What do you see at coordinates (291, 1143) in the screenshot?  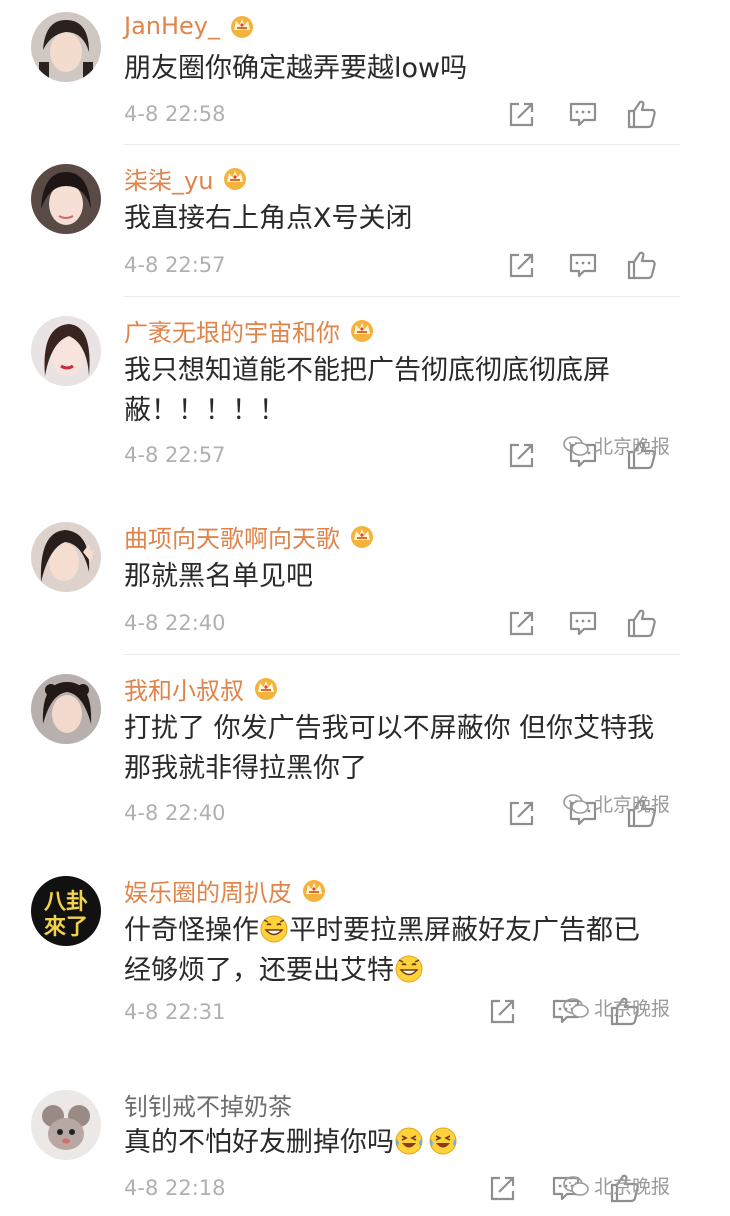 I see `comment-text: 真的不怕好友删掉你吗` at bounding box center [291, 1143].